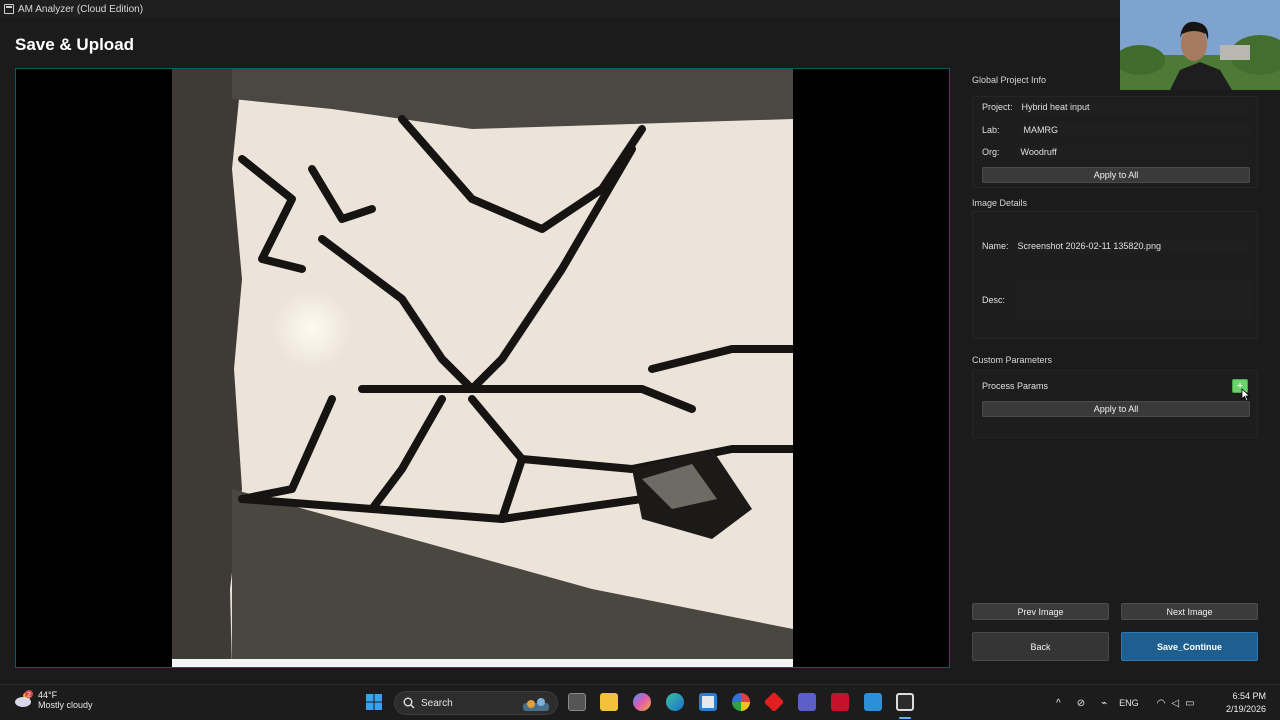 This screenshot has width=1280, height=720. I want to click on org-row: Org: Woodruff, so click(1114, 152).